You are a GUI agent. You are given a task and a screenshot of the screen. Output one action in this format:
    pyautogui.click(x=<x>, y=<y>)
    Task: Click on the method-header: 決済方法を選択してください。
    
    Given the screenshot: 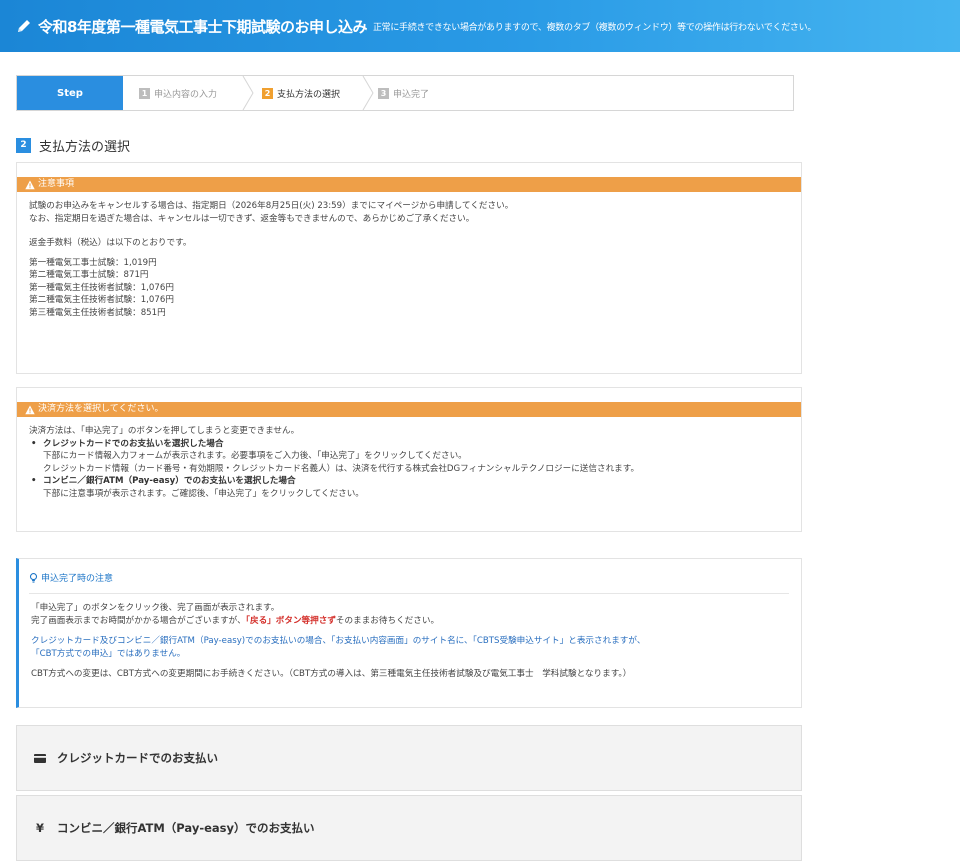 What is the action you would take?
    pyautogui.click(x=409, y=409)
    